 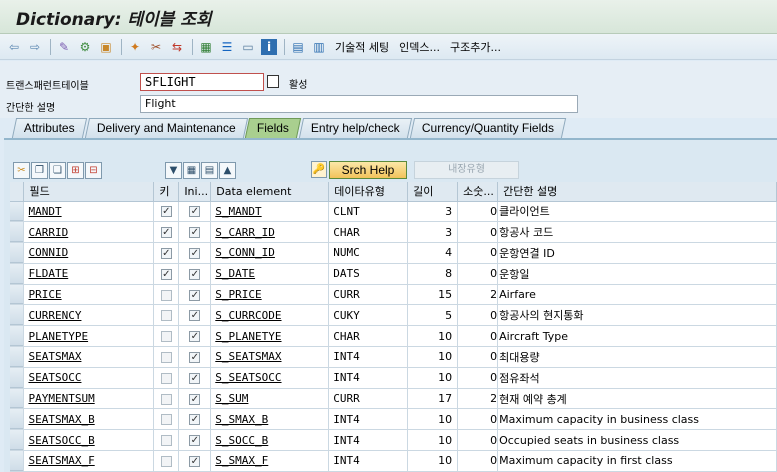 What do you see at coordinates (89, 378) in the screenshot?
I see `field-name-cell: SEATSOCC` at bounding box center [89, 378].